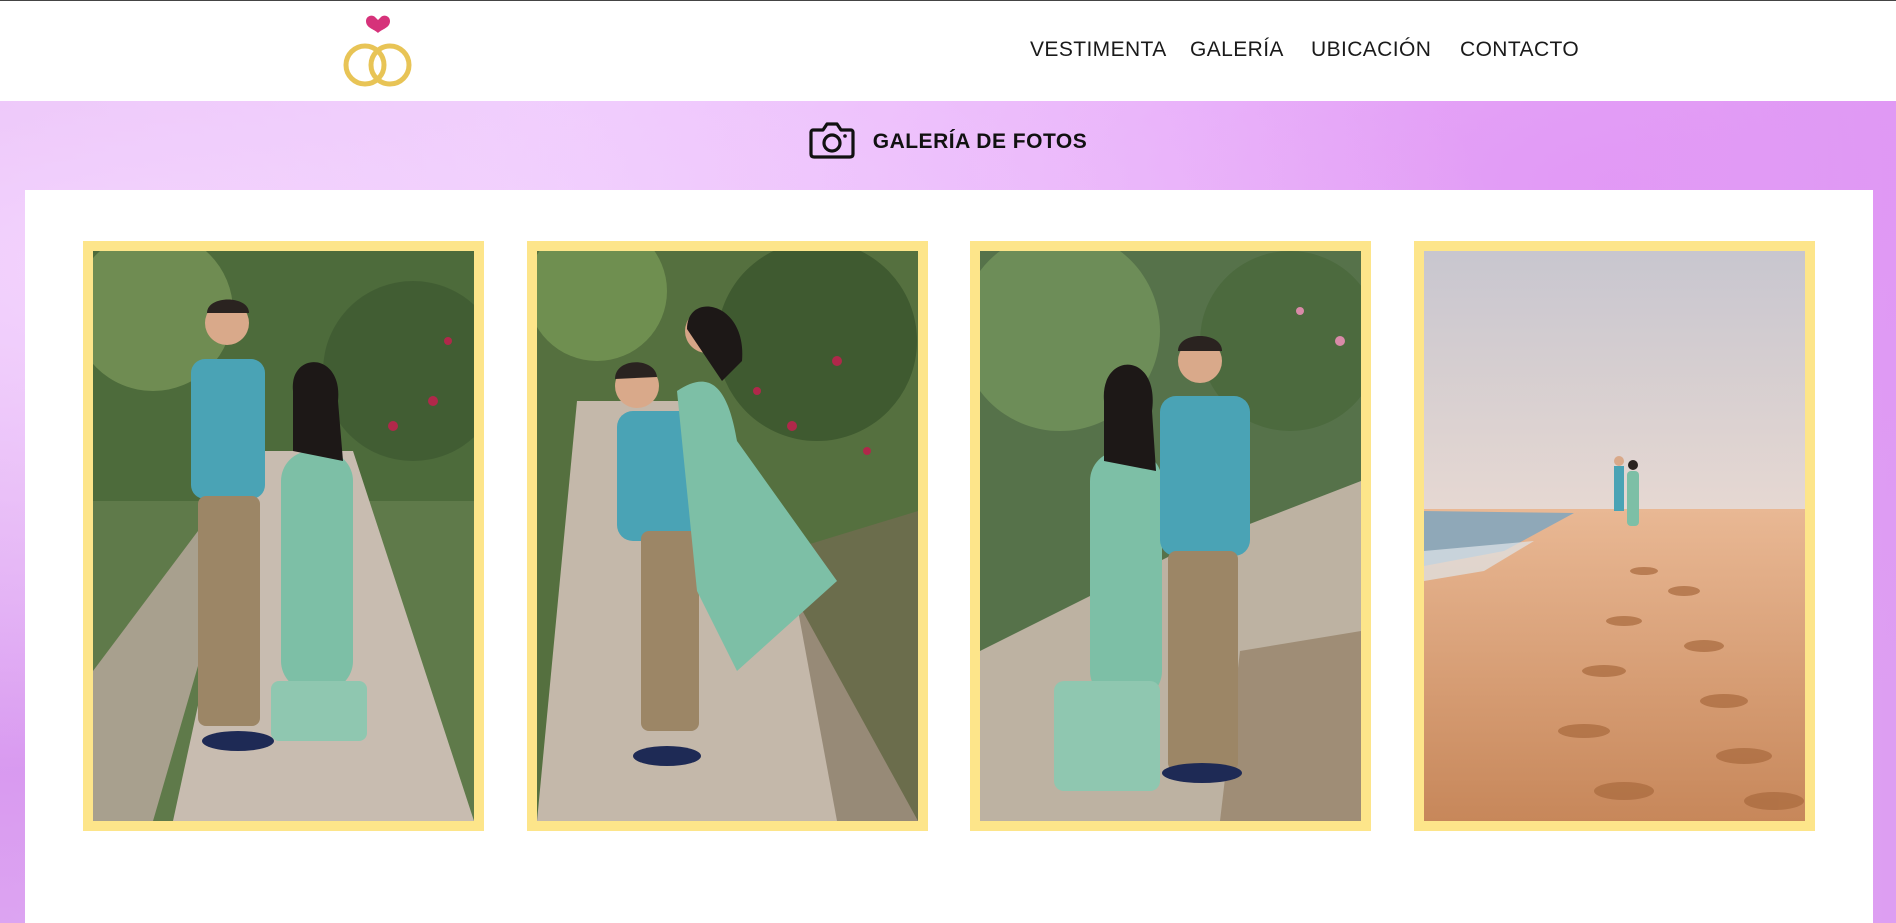 The image size is (1896, 923). I want to click on nav-ubicacion: UBICACIÓN, so click(1371, 50).